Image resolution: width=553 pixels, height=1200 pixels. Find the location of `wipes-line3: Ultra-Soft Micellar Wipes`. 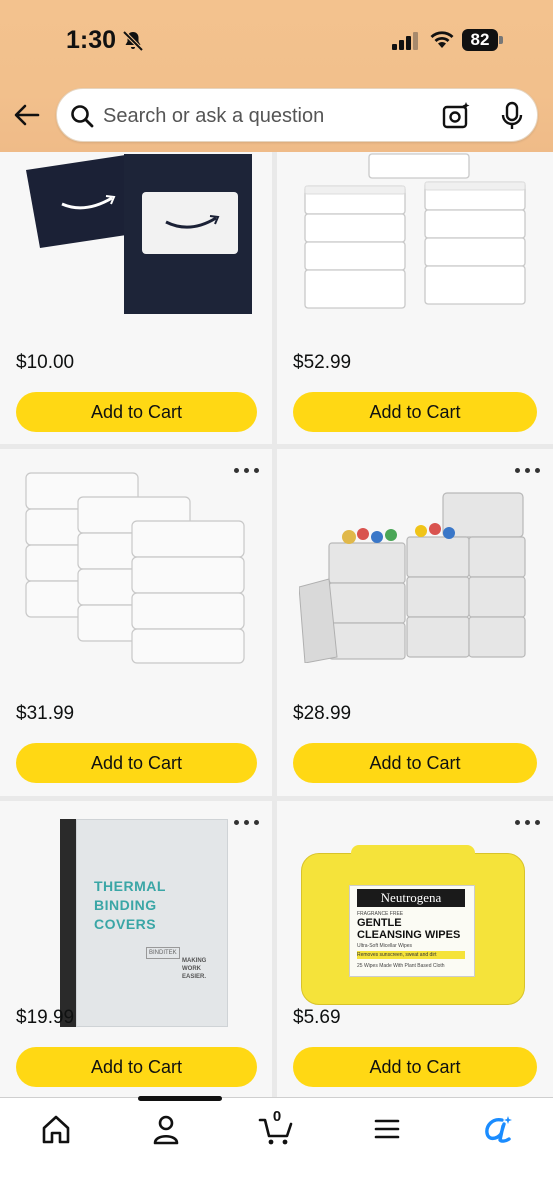

wipes-line3: Ultra-Soft Micellar Wipes is located at coordinates (385, 946).